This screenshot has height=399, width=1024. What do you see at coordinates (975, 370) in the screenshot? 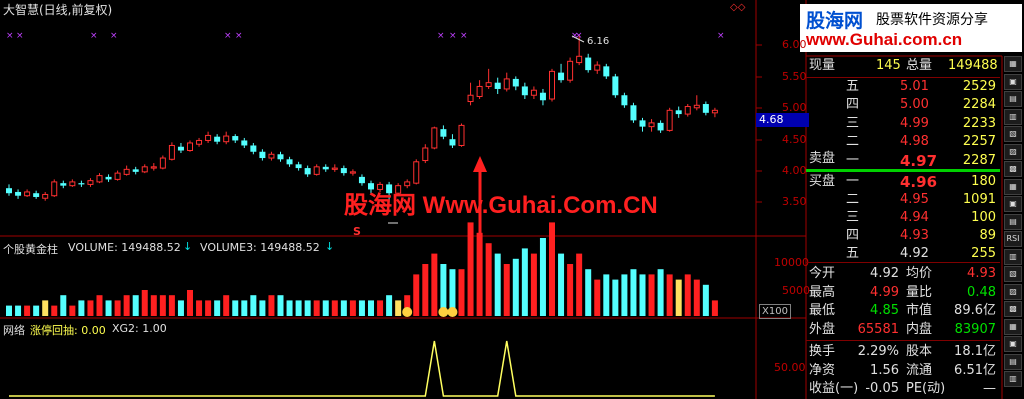
I see `fin-value: 6.51亿` at bounding box center [975, 370].